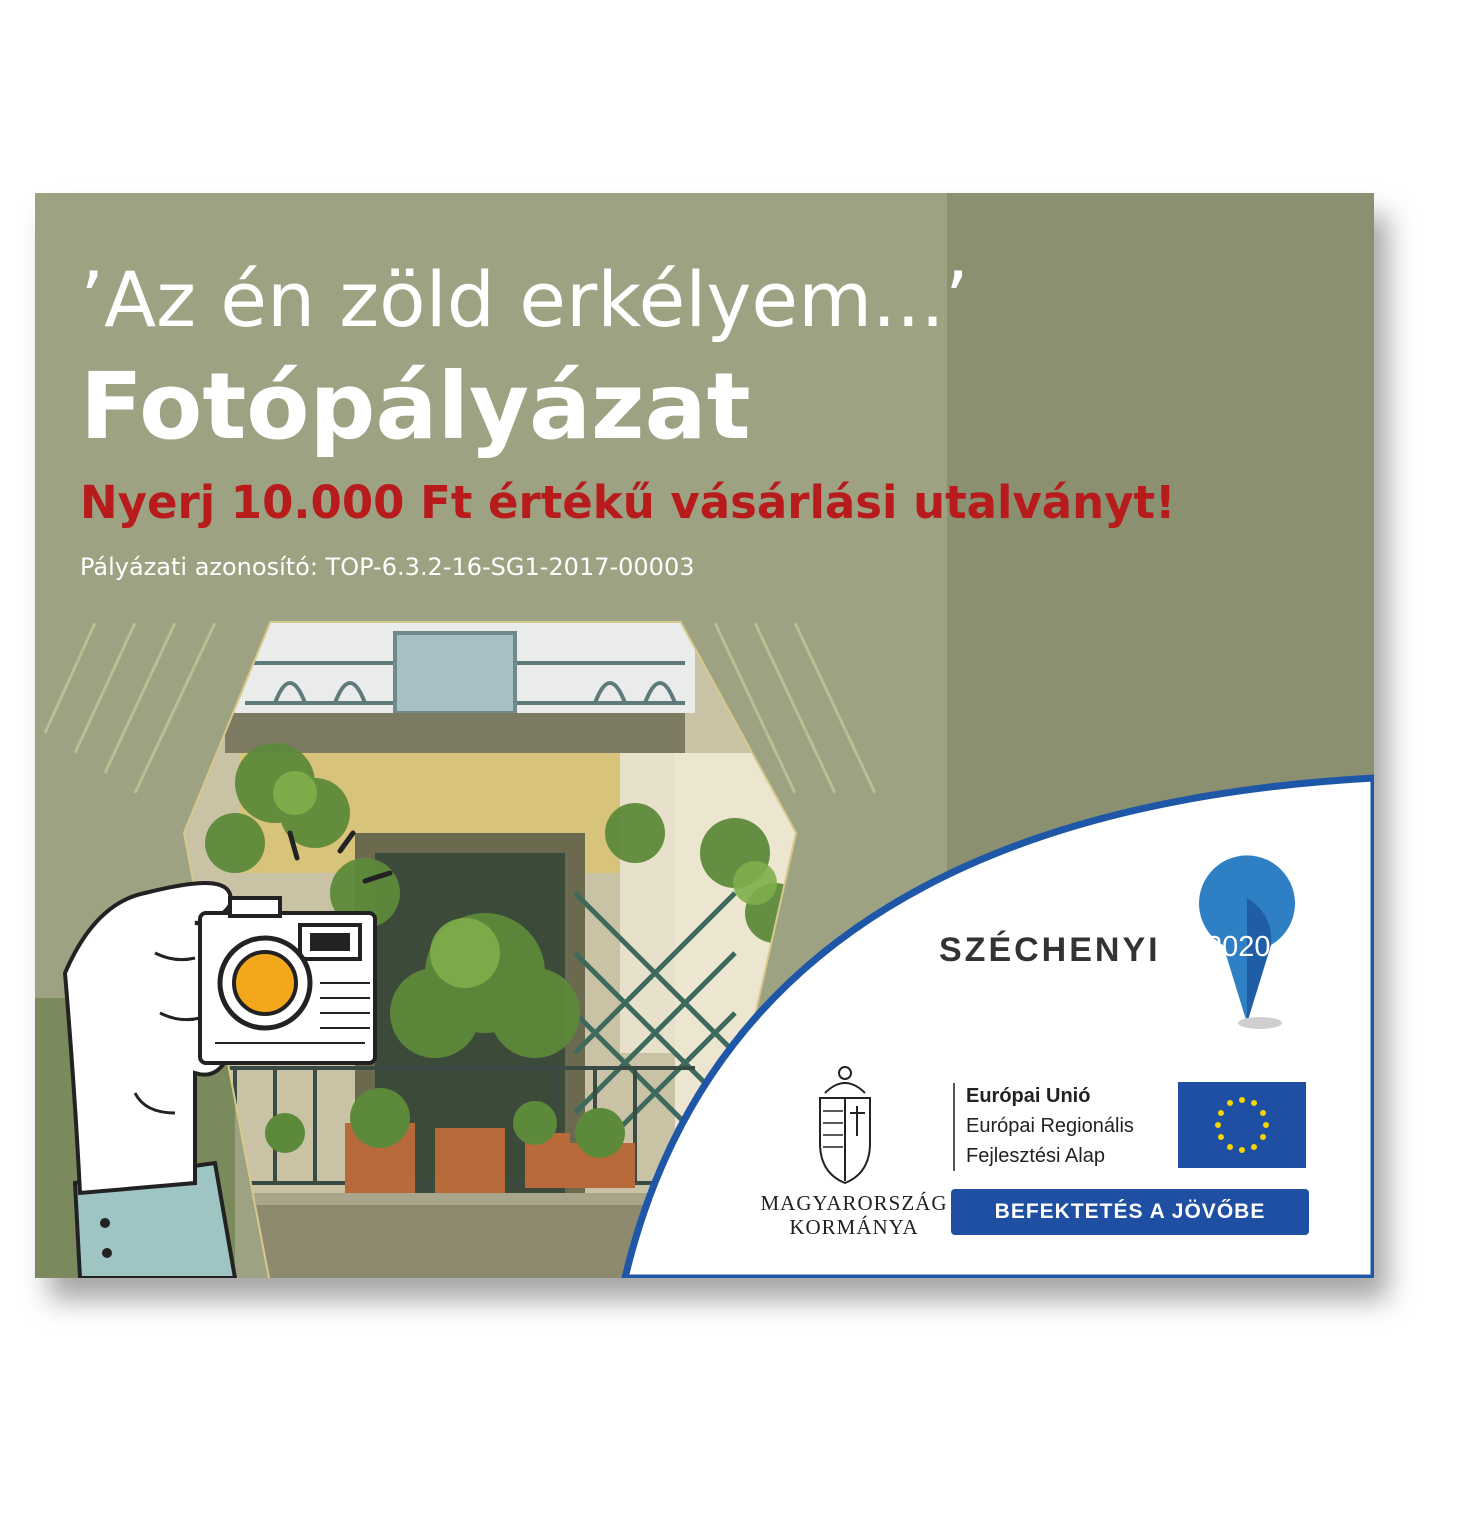 Image resolution: width=1483 pixels, height=1528 pixels. What do you see at coordinates (1238, 947) in the screenshot?
I see `szechenyi-year: 2020` at bounding box center [1238, 947].